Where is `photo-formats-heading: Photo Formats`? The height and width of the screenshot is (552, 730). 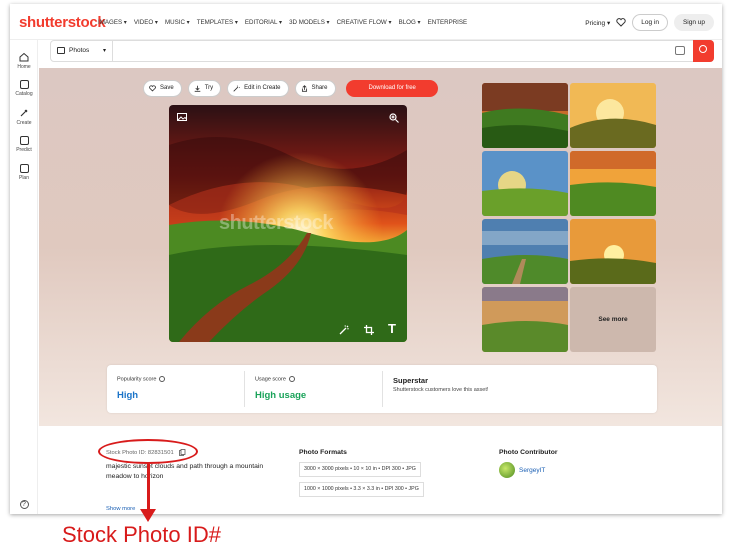
photo-formats-heading: Photo Formats is located at coordinates (323, 452).